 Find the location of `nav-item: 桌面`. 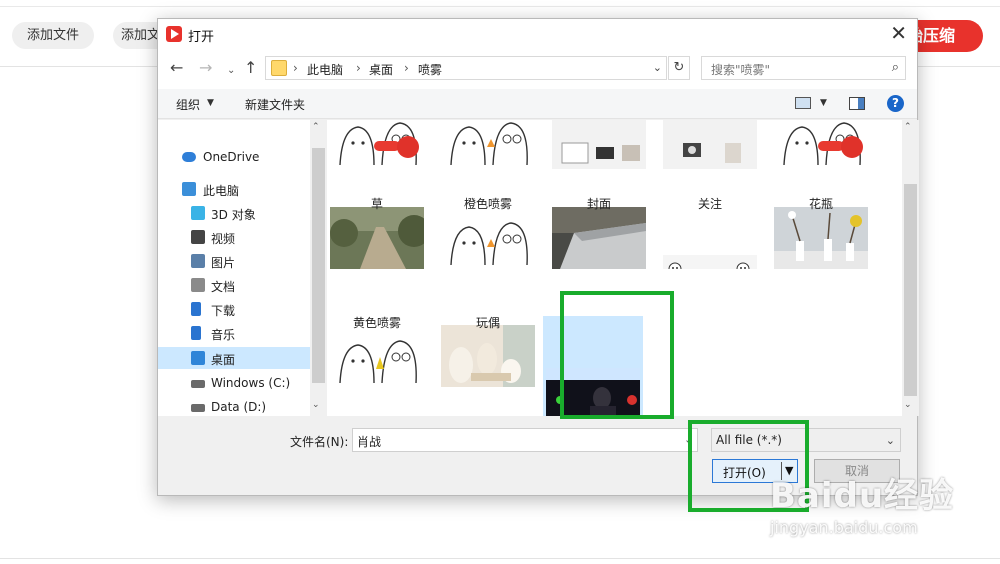

nav-item: 桌面 is located at coordinates (234, 358).